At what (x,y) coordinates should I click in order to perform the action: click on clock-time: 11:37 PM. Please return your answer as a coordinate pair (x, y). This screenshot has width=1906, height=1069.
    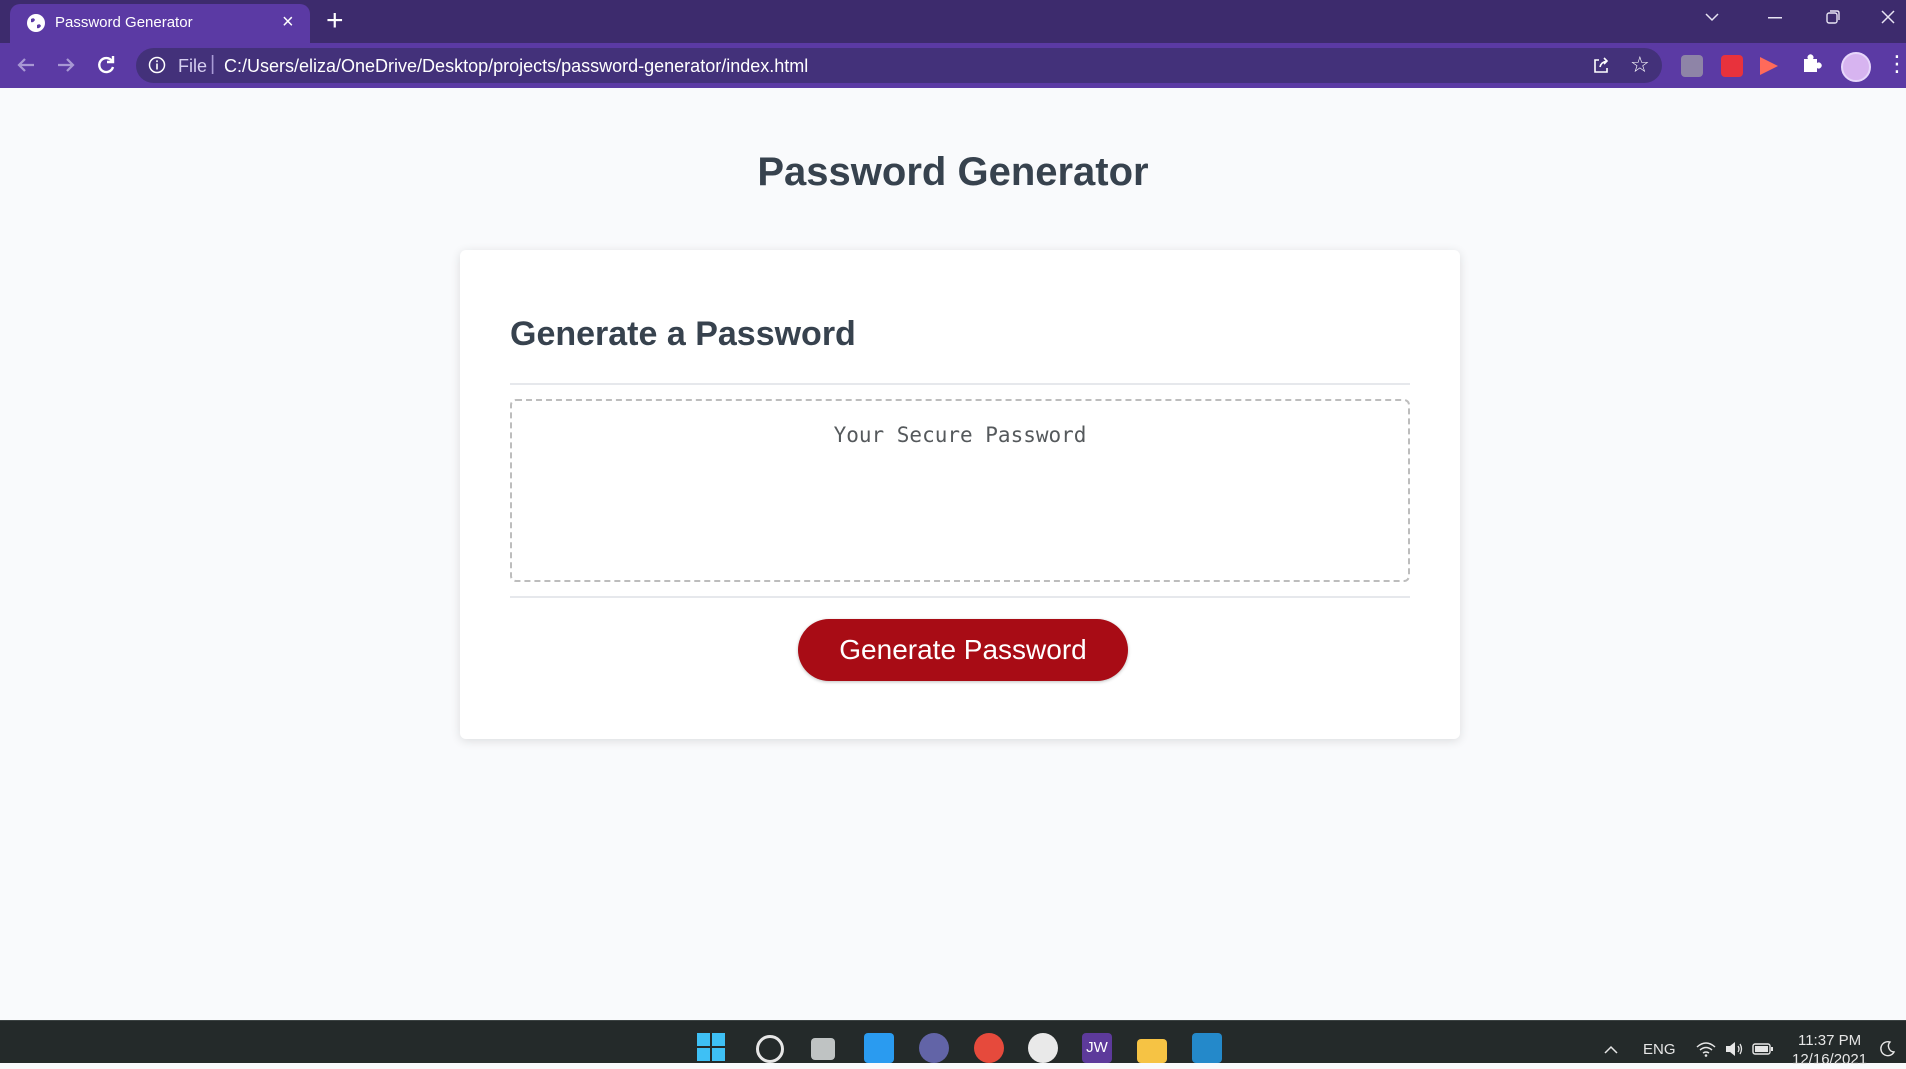
    Looking at the image, I should click on (1829, 1040).